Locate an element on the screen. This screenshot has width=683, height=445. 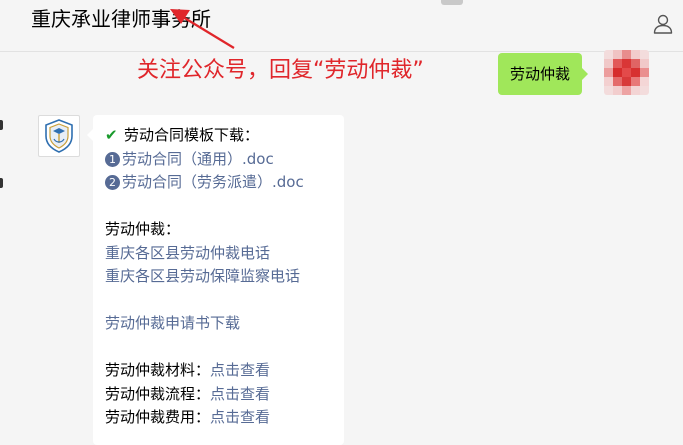
fees-row: 劳动仲裁费用：点击查看 is located at coordinates (224, 418).